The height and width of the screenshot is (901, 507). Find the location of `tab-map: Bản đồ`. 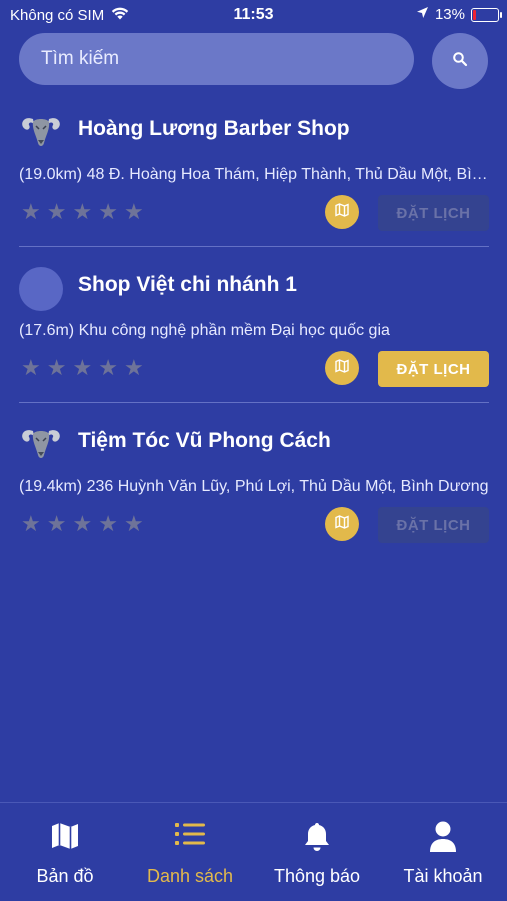

tab-map: Bản đồ is located at coordinates (65, 852).